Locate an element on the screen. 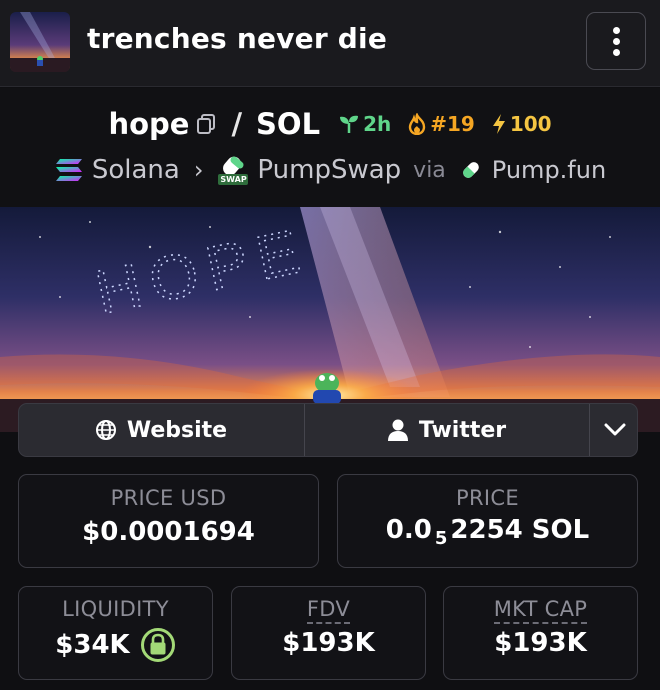 The height and width of the screenshot is (690, 660). pair-title-row: hope / SOL 2h #19 100 is located at coordinates (330, 124).